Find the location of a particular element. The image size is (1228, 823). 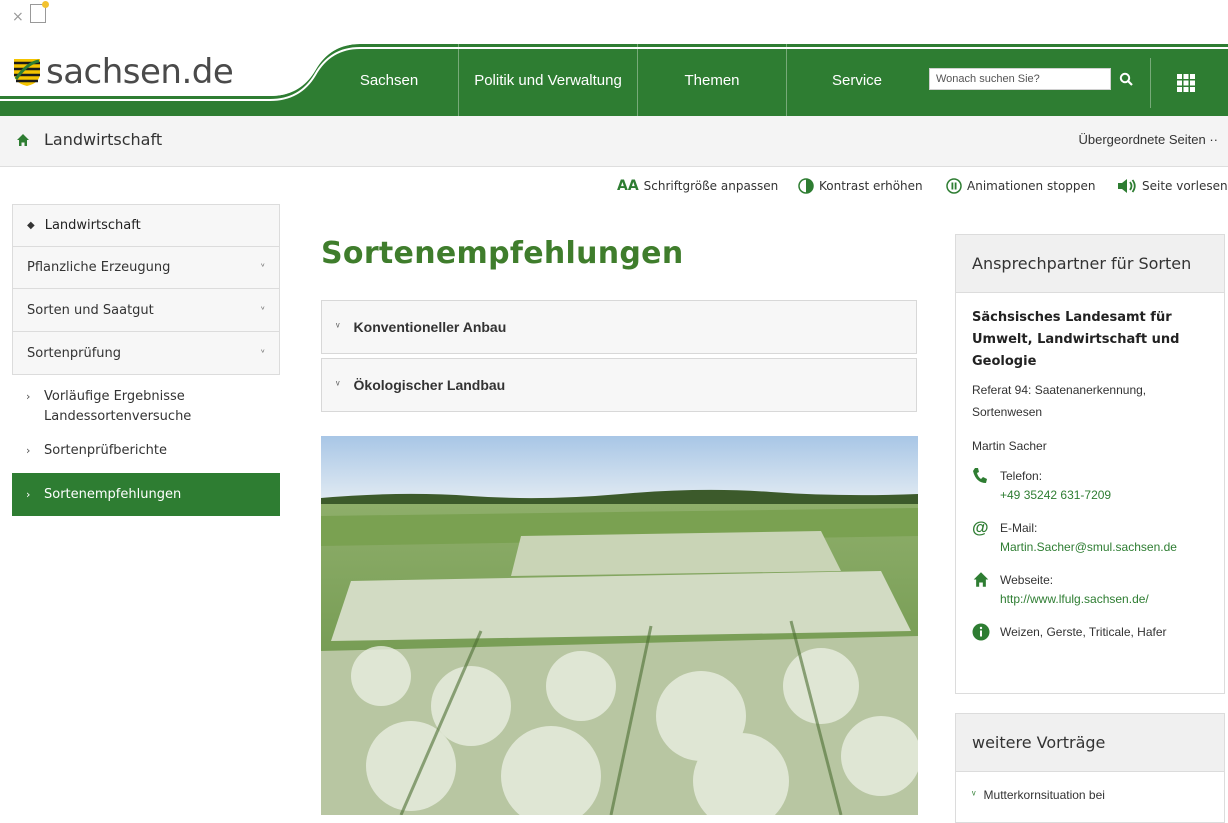

new-document-icon is located at coordinates (39, 12).